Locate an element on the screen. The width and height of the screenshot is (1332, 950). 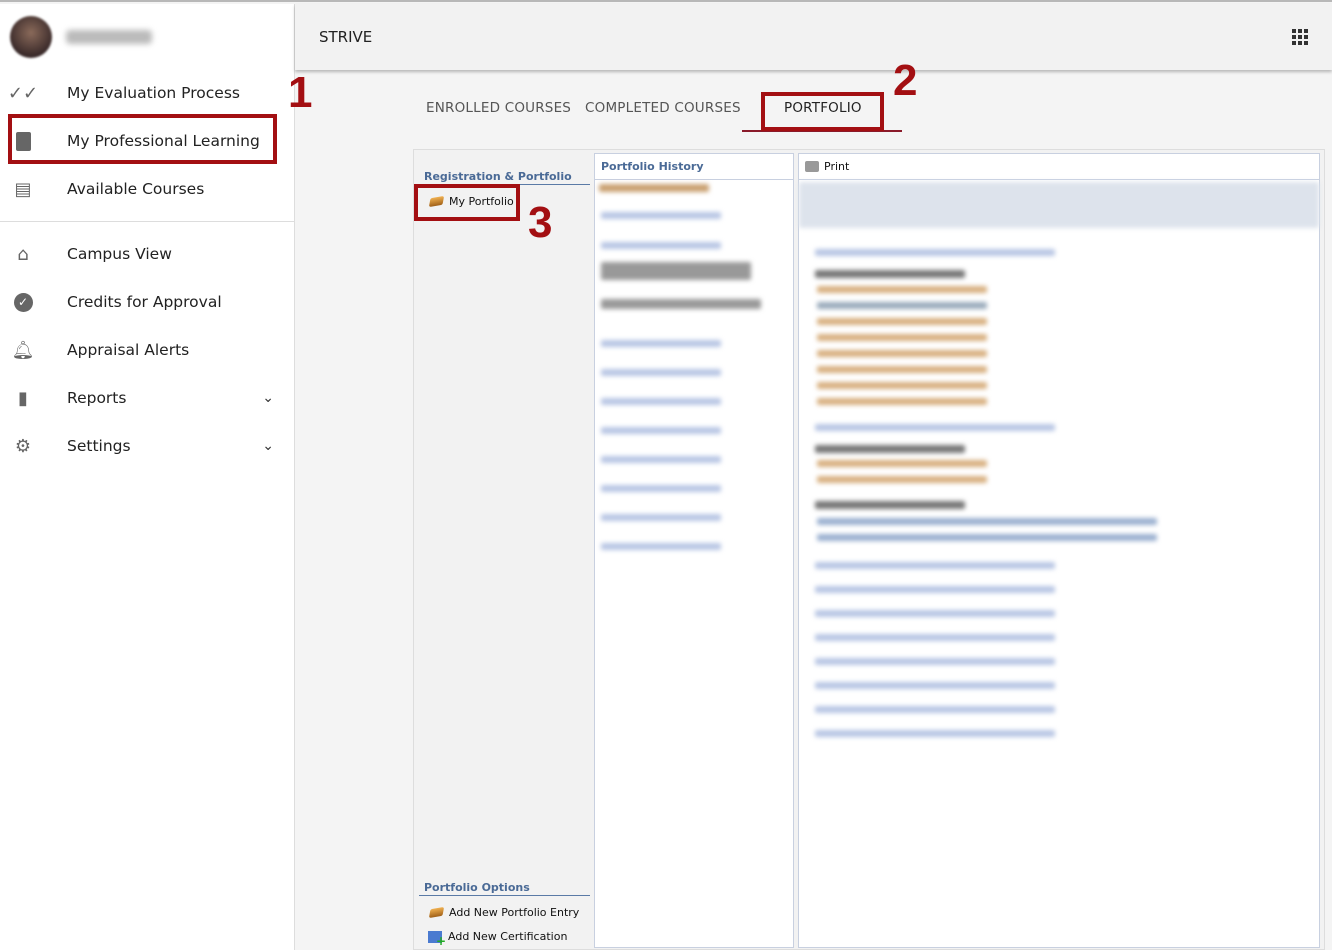
portfolio-book-icon is located at coordinates (436, 912).